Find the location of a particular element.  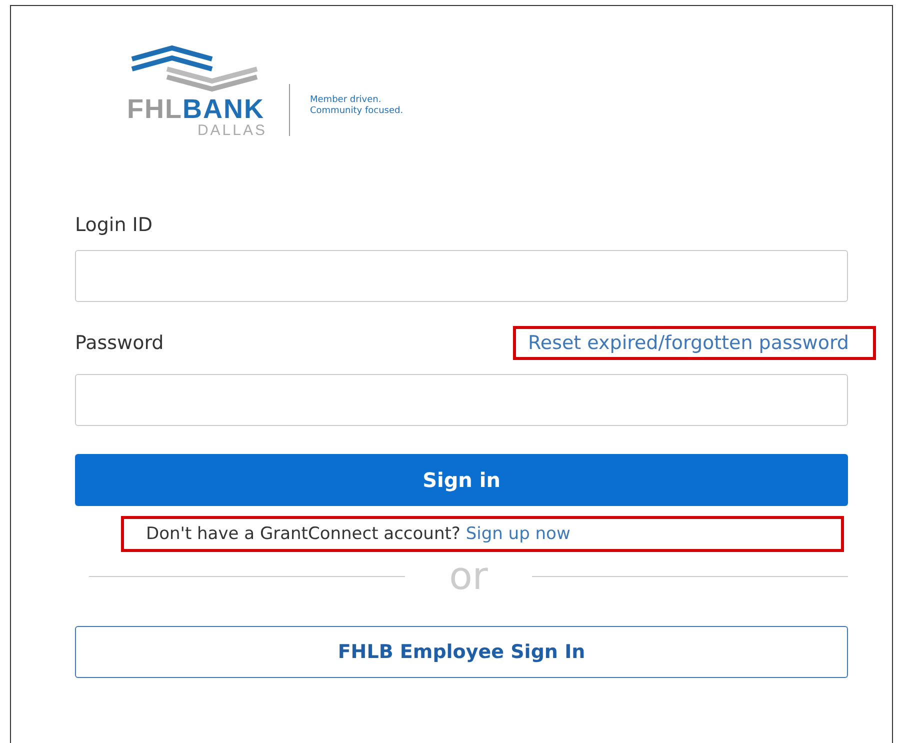

signup-prompt: Don't have a GrantConnect account? is located at coordinates (303, 534).